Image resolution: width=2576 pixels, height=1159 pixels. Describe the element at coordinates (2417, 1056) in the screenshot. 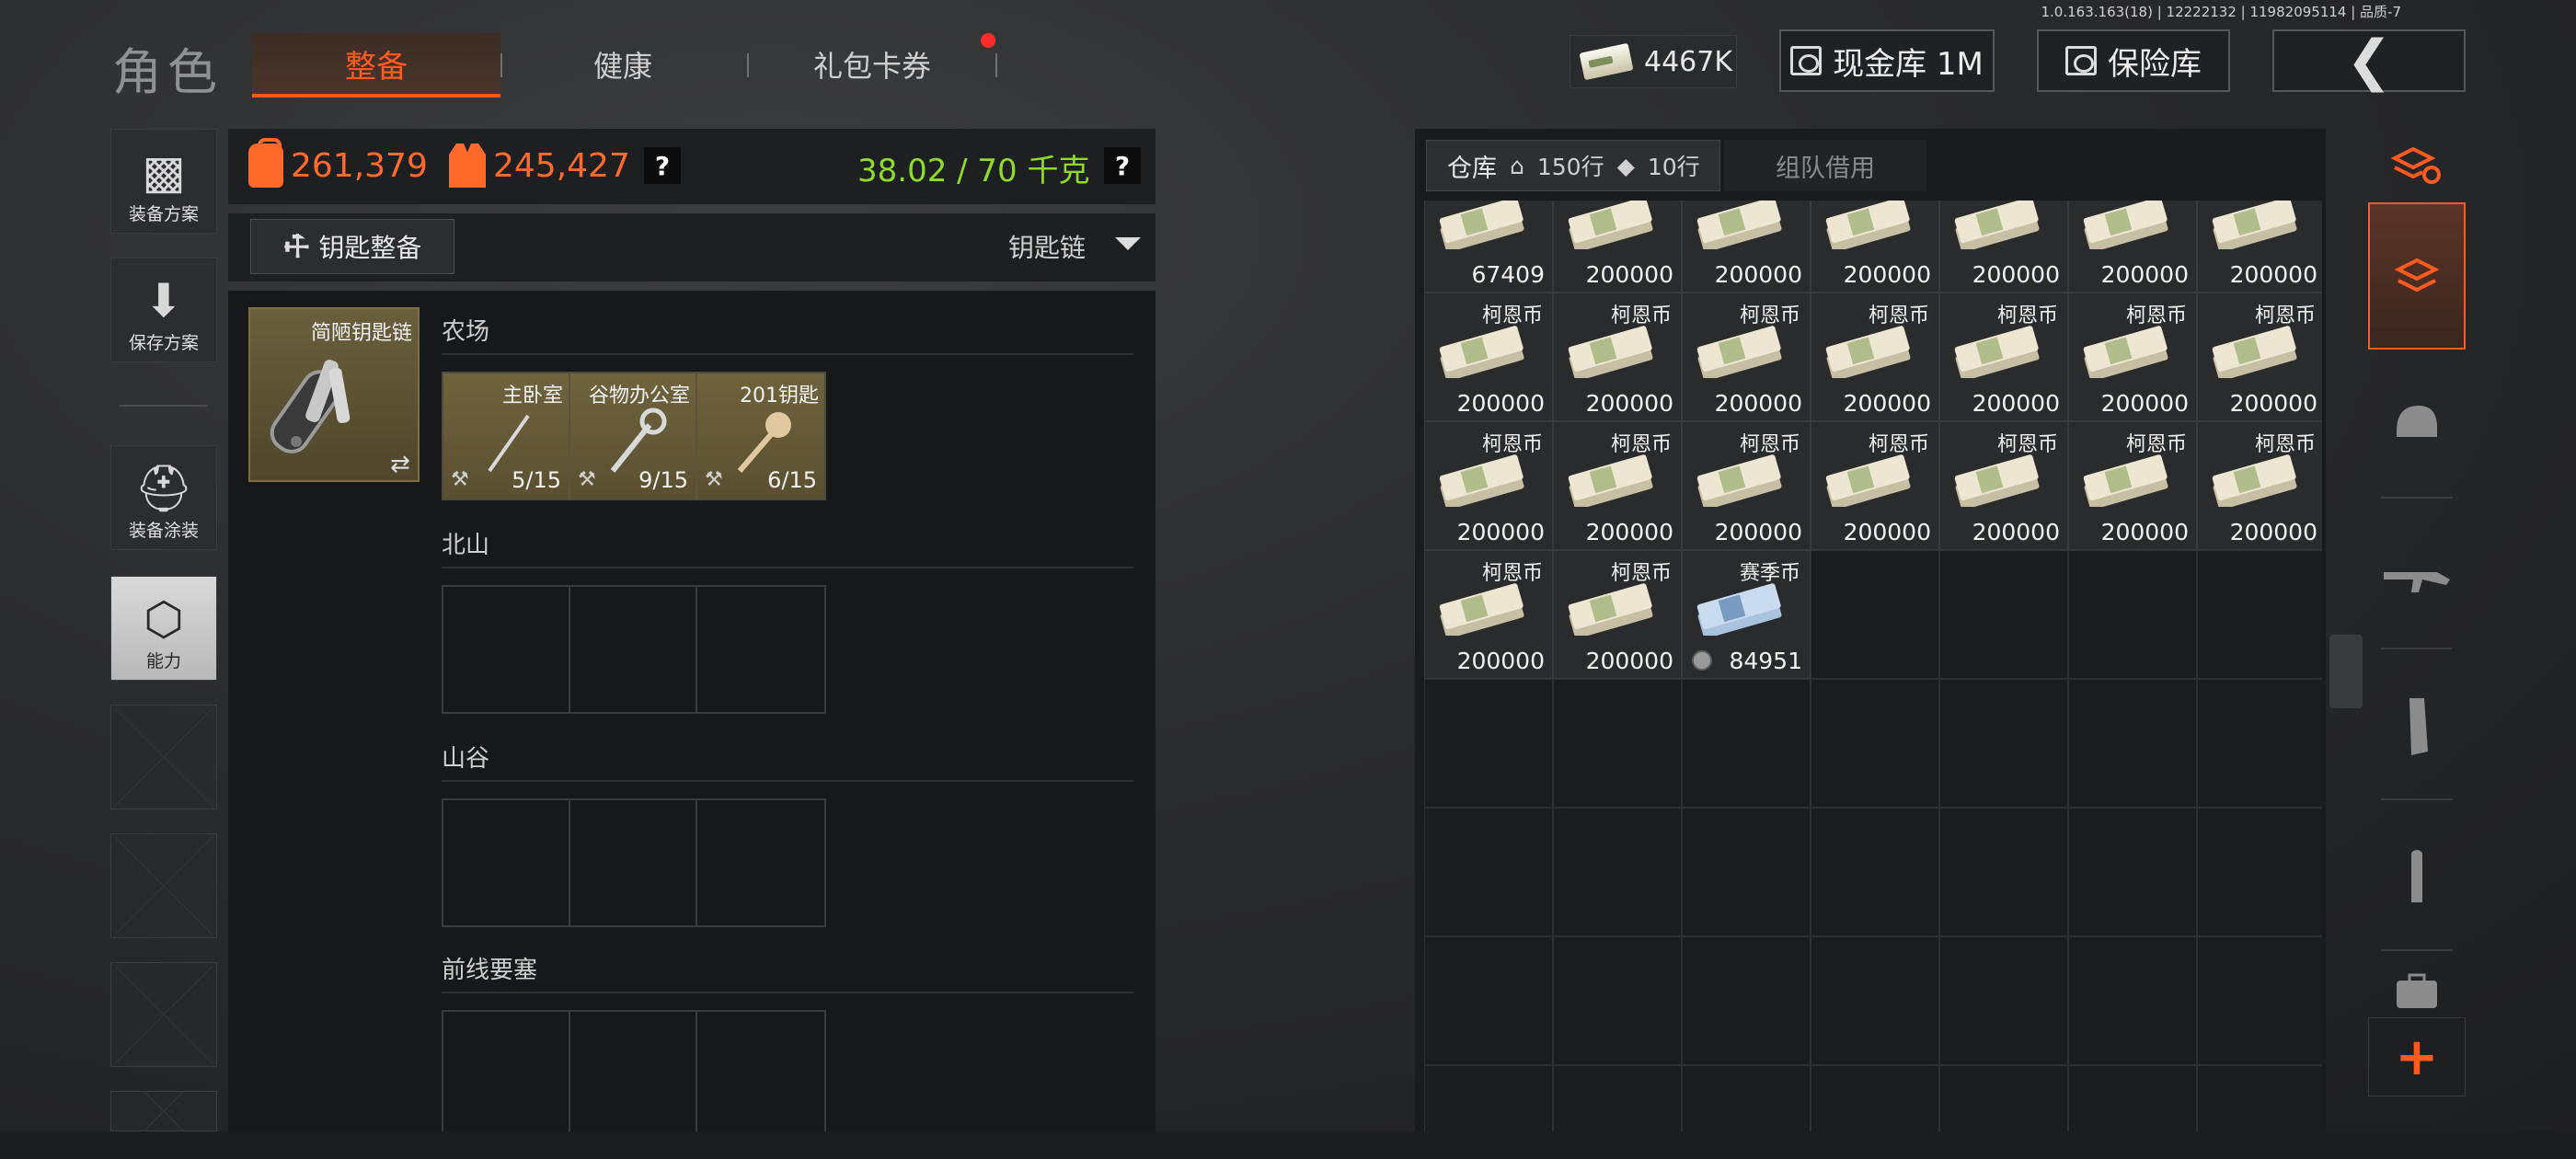

I see `add-filter-button: +` at that location.